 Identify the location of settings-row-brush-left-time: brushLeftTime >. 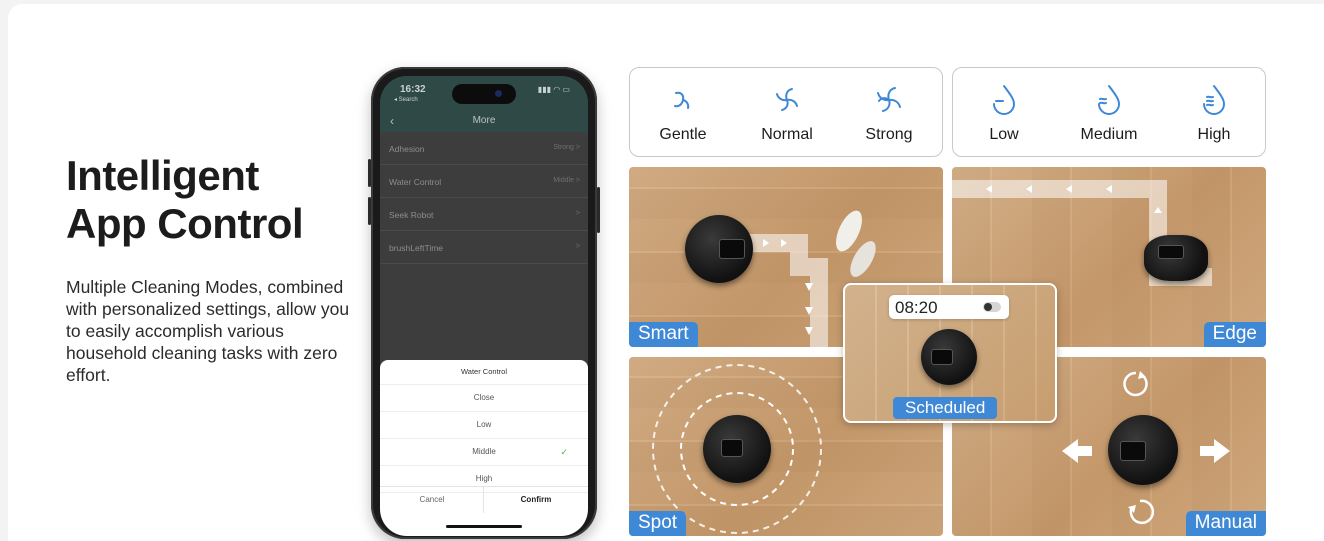
(484, 247).